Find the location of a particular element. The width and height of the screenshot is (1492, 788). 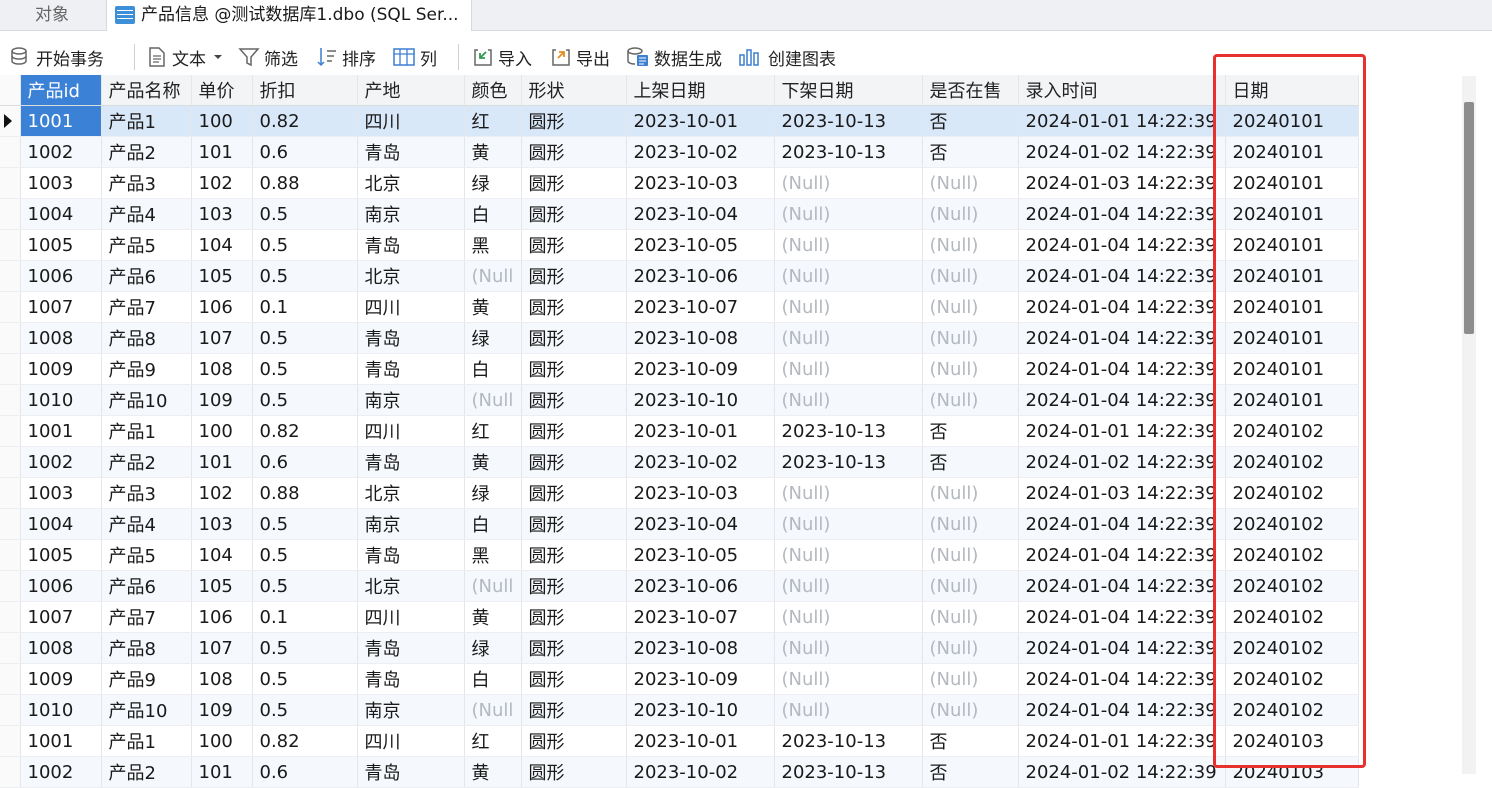

table-cell: 1005 is located at coordinates (61, 245).